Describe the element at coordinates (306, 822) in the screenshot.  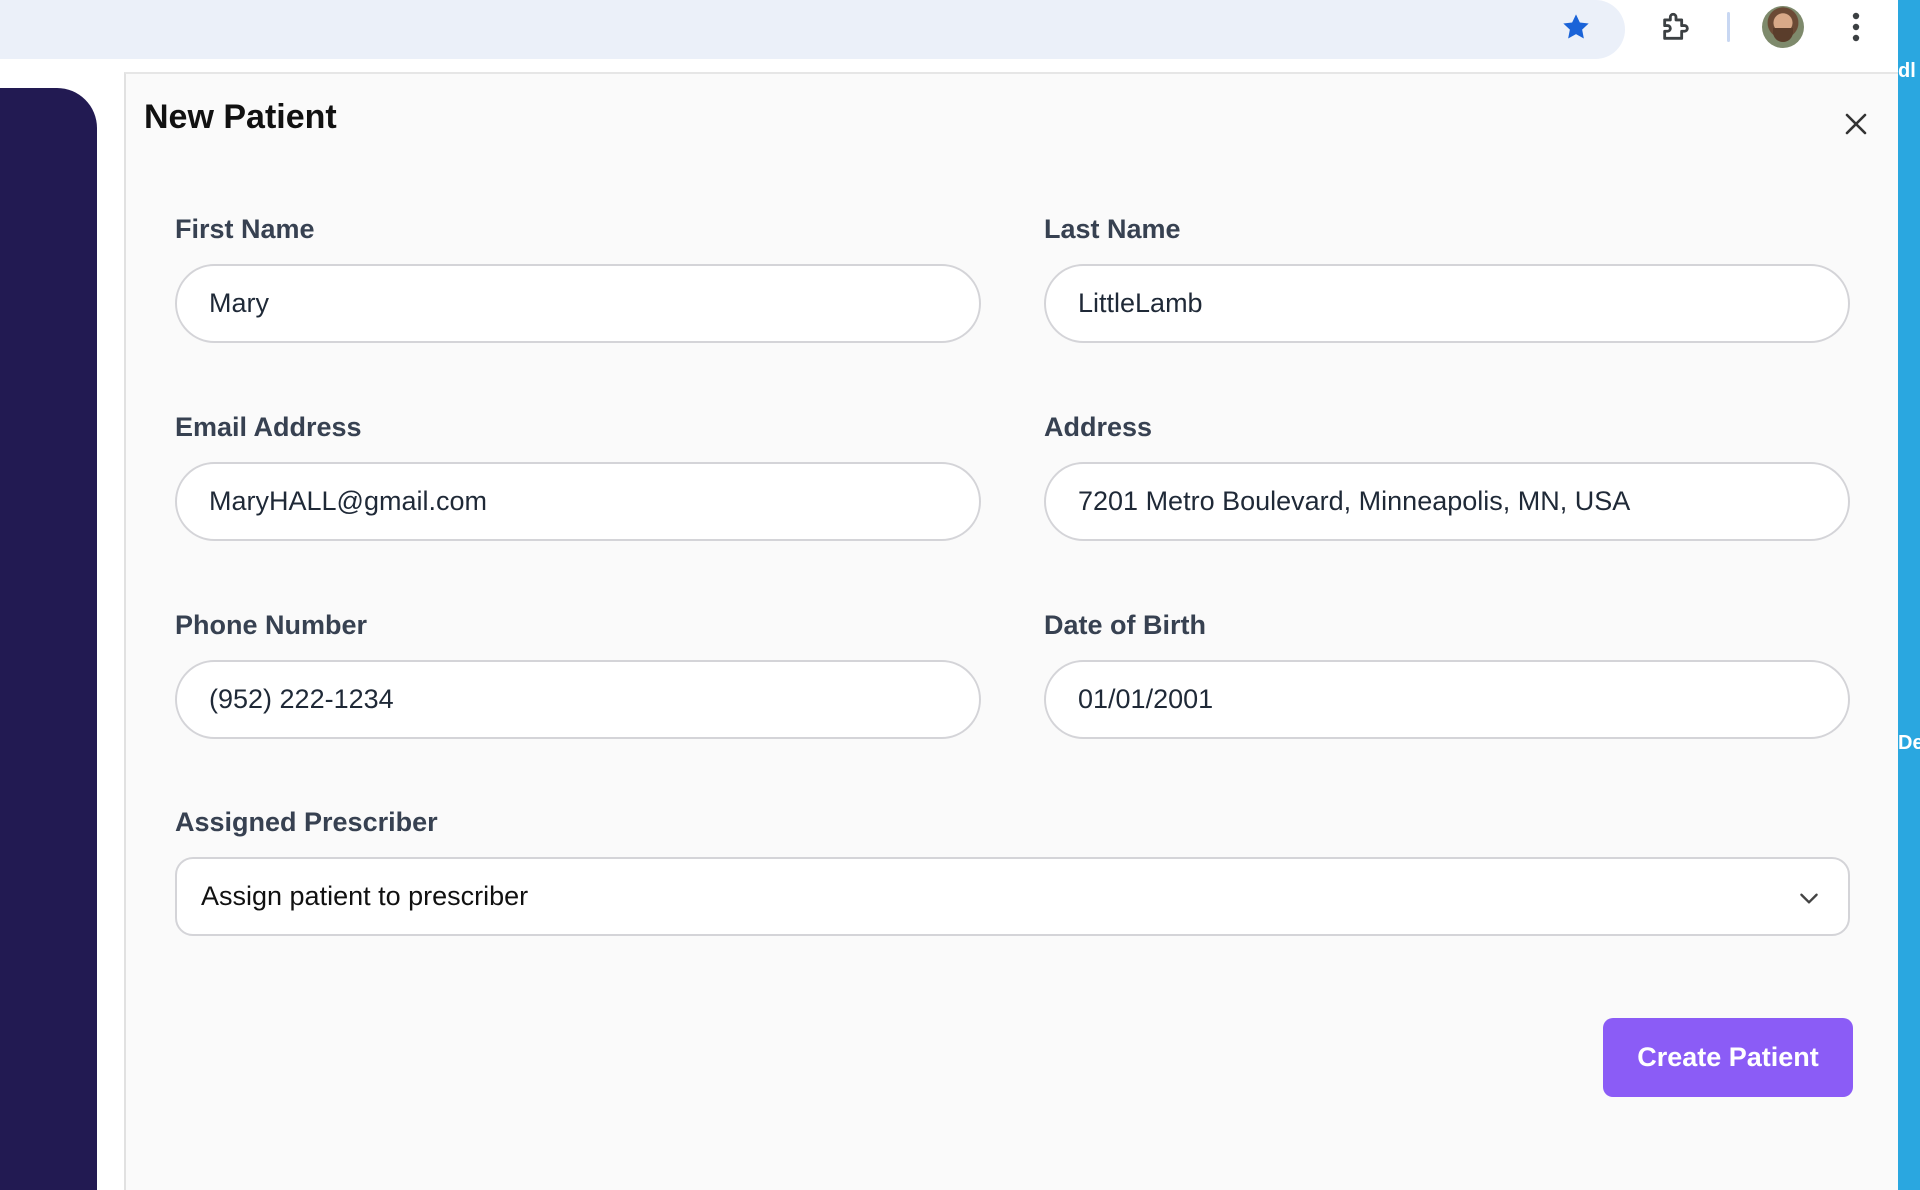
I see `prescriber-label: Assigned Prescriber` at that location.